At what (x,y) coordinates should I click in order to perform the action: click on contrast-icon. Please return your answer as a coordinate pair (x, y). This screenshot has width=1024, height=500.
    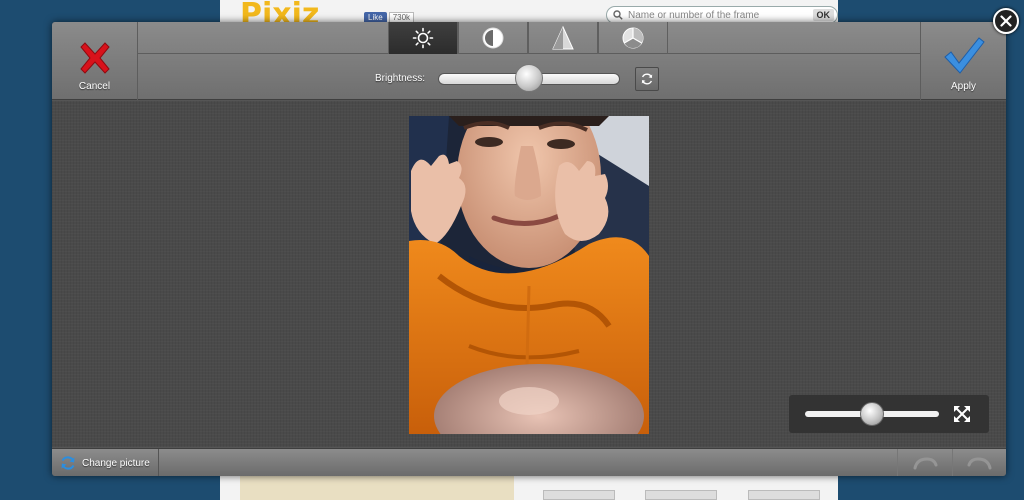
    Looking at the image, I should click on (493, 38).